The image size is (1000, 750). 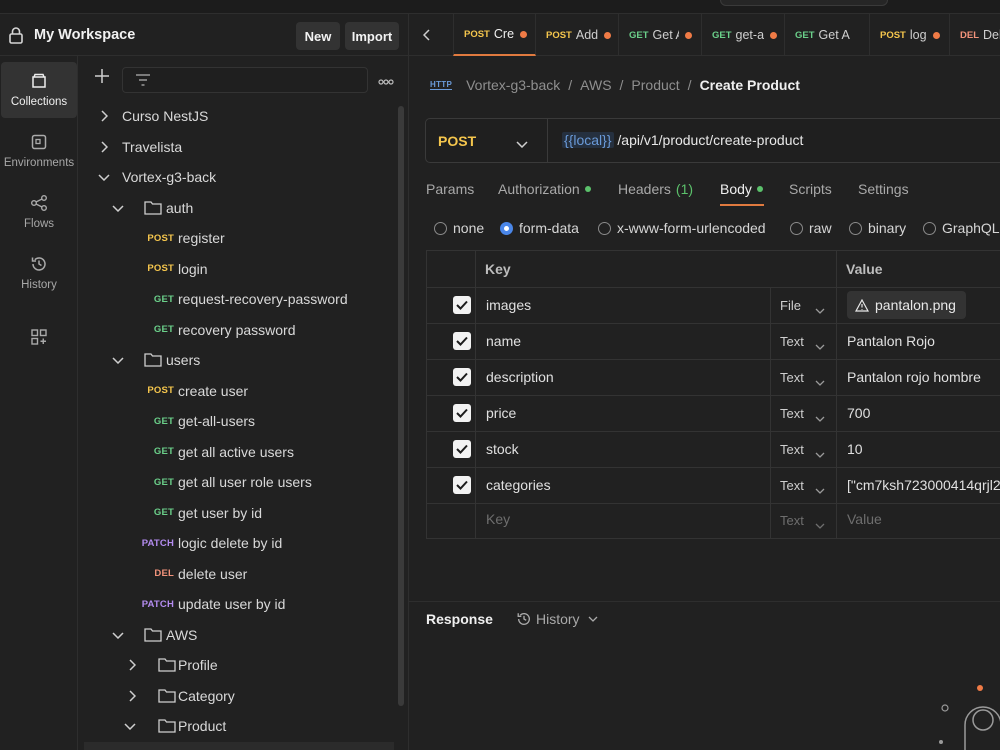 I want to click on tree-request-delete-user: DEL delete user, so click(x=238, y=574).